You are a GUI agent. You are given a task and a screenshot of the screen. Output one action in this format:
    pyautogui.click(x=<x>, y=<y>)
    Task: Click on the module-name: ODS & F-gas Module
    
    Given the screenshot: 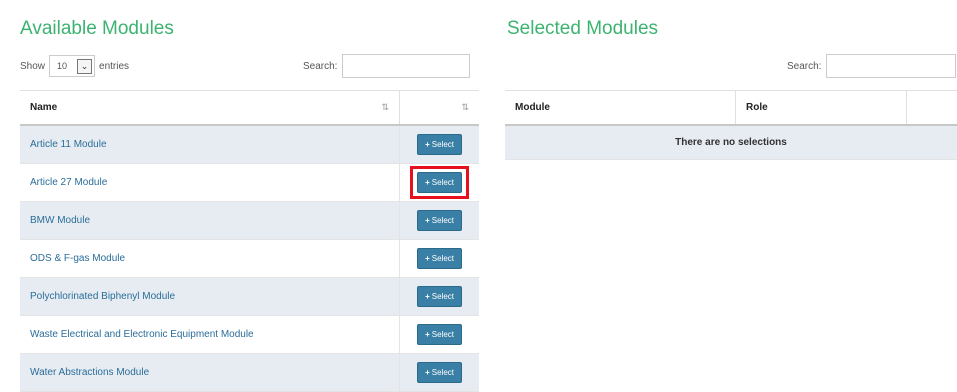 What is the action you would take?
    pyautogui.click(x=210, y=259)
    